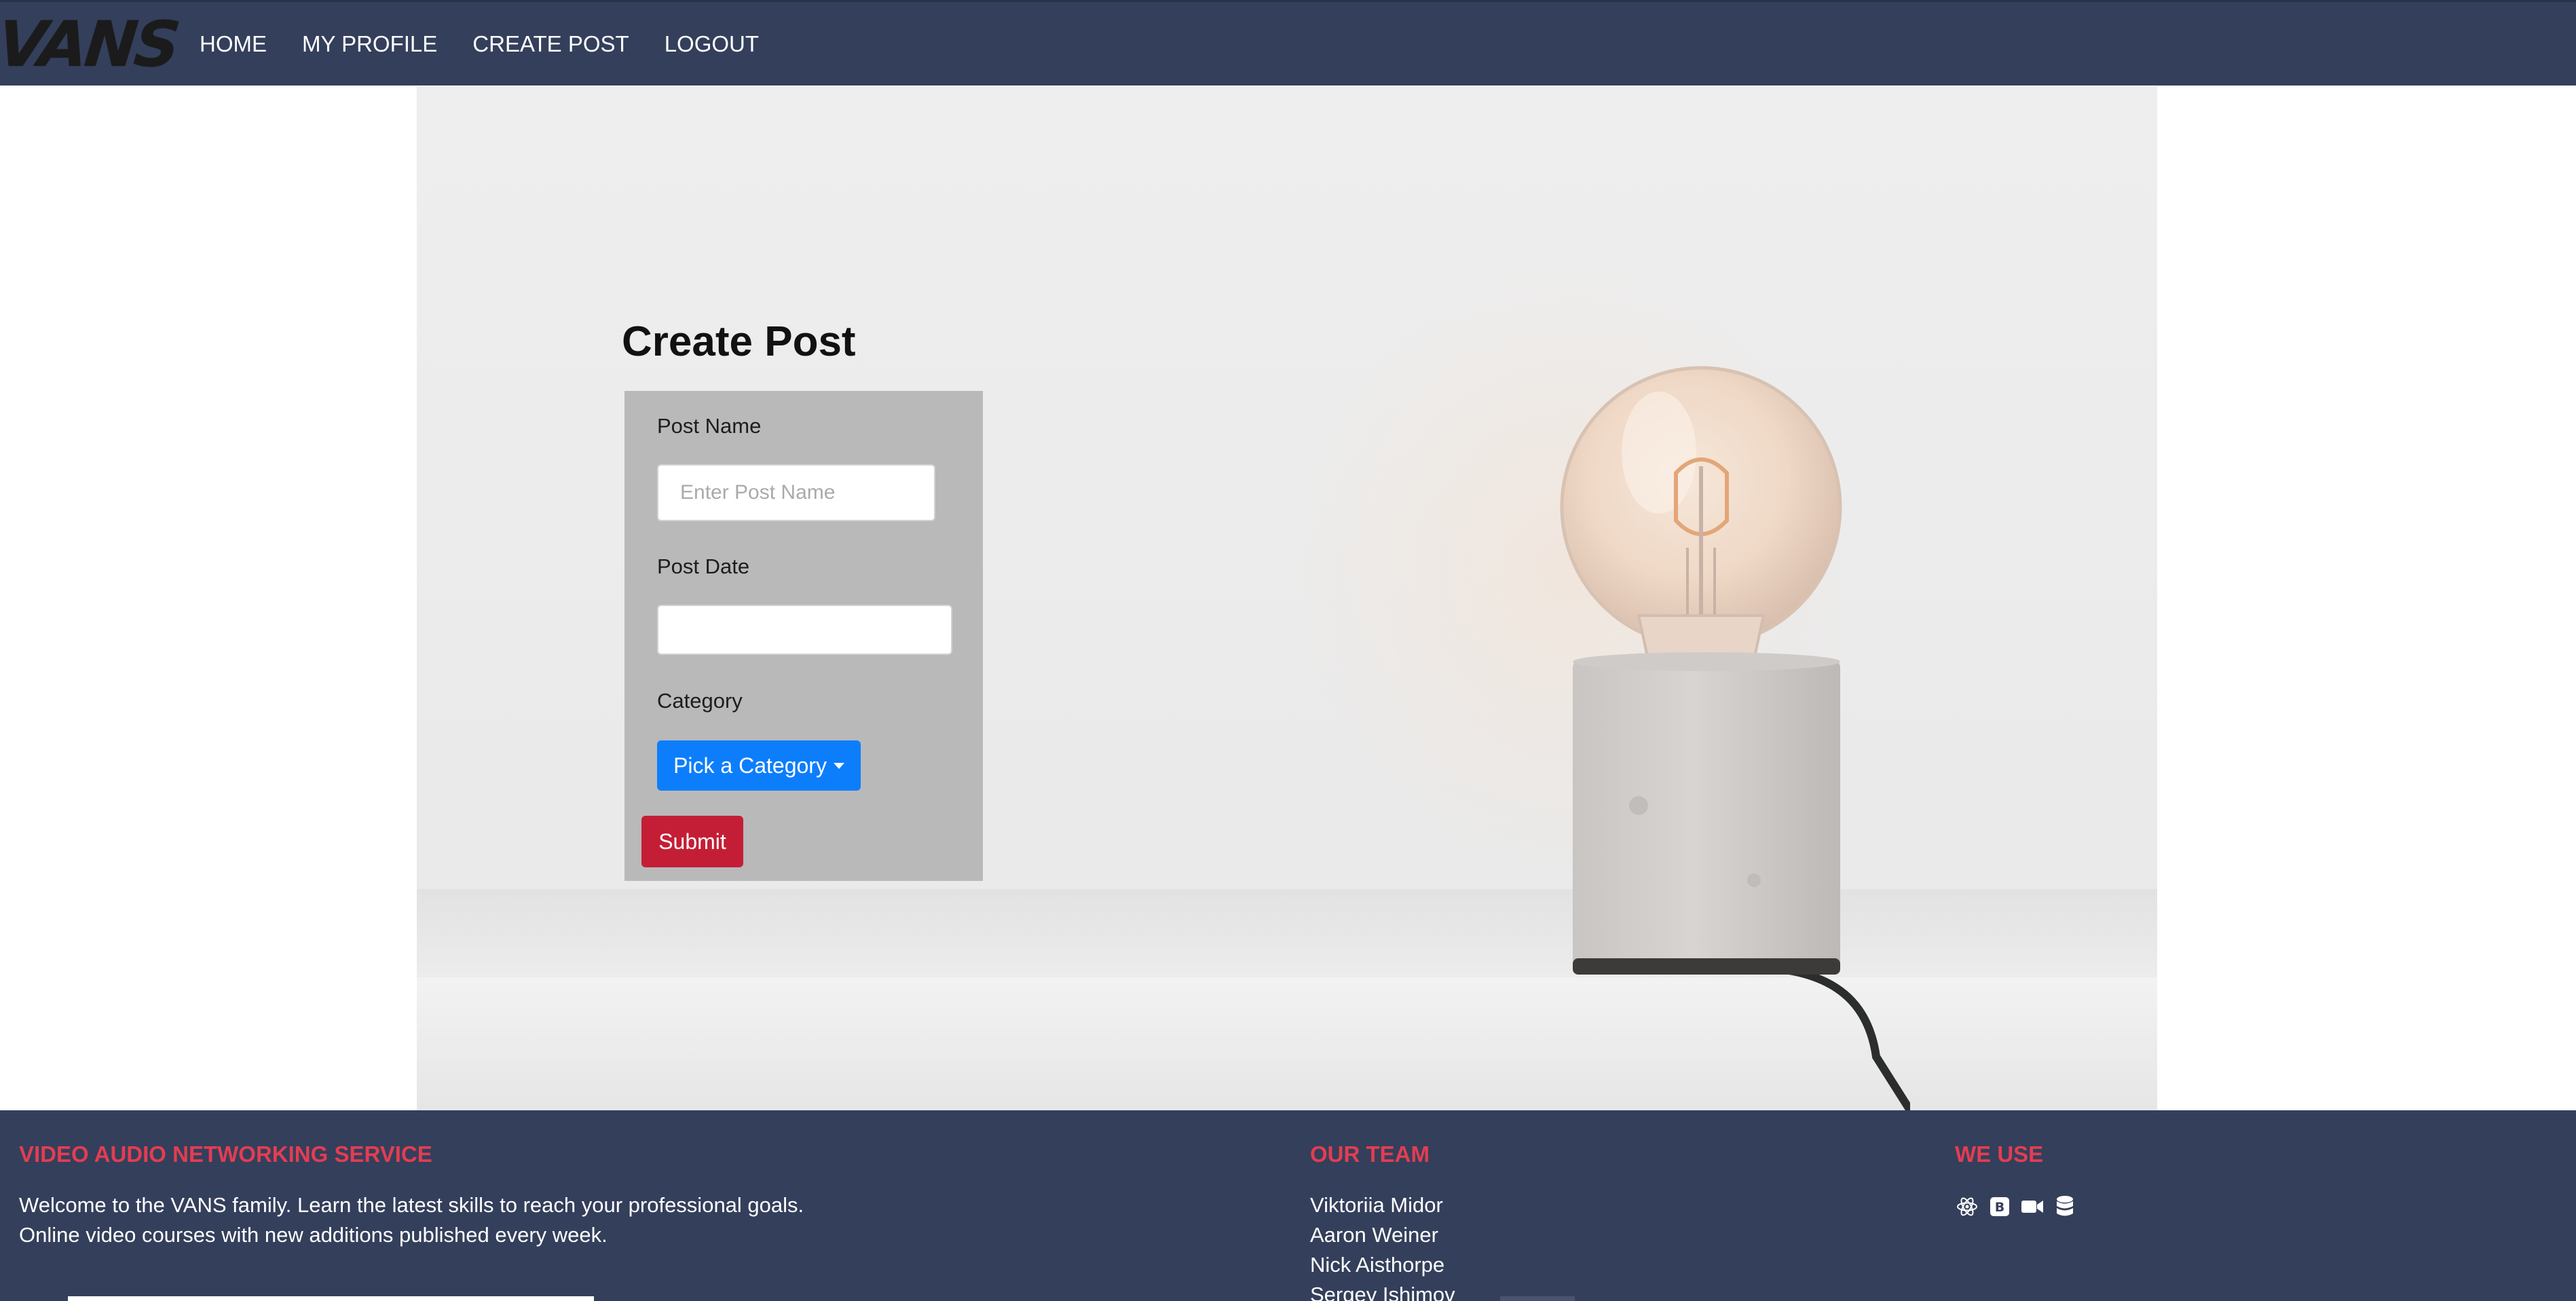 Image resolution: width=2576 pixels, height=1301 pixels. What do you see at coordinates (750, 766) in the screenshot?
I see `category-dropdown-label: Pick a Category` at bounding box center [750, 766].